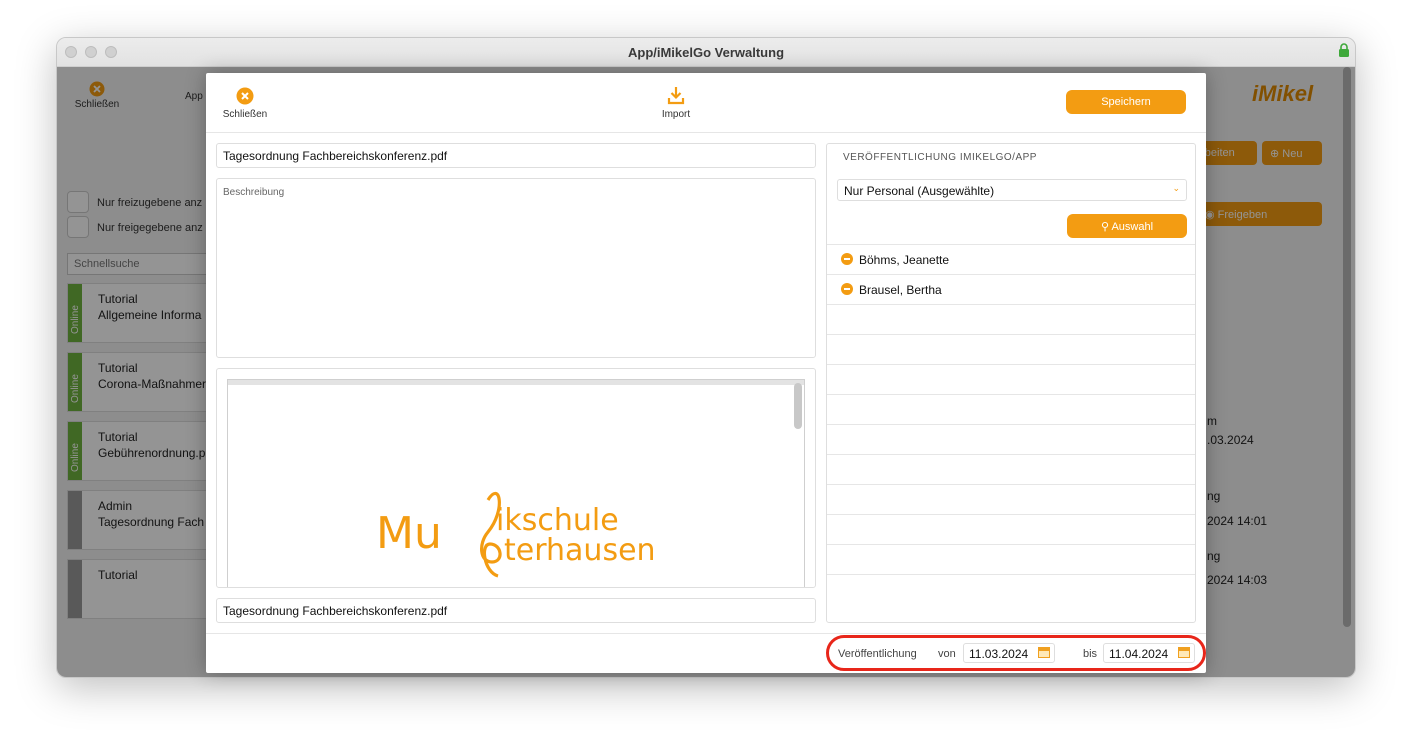 The width and height of the screenshot is (1412, 753). Describe the element at coordinates (676, 96) in the screenshot. I see `download-icon` at that location.